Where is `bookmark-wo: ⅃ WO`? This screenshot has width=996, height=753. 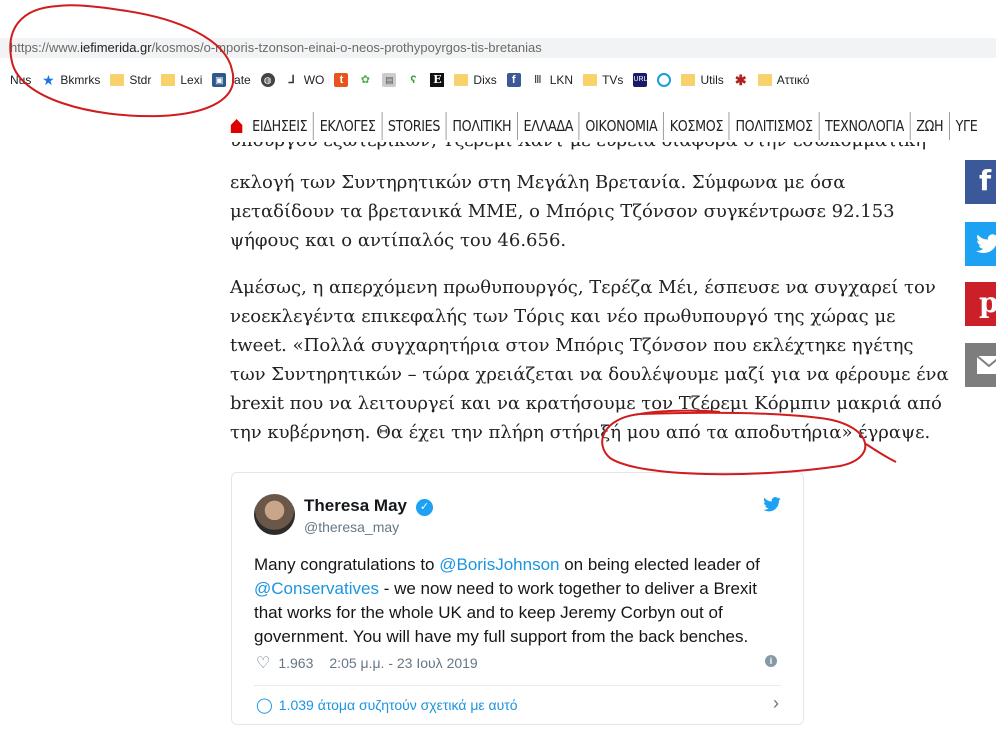
bookmark-wo: ⅃ WO is located at coordinates (305, 80).